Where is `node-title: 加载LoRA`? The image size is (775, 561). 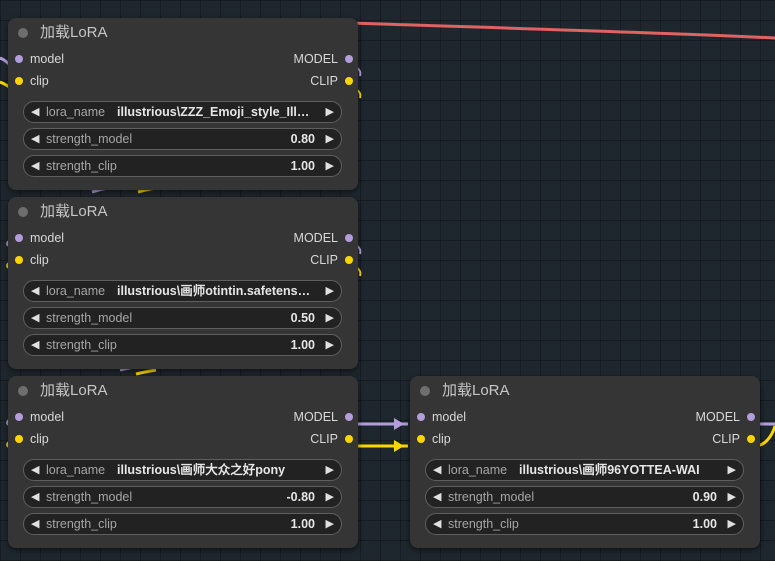
node-title: 加载LoRA is located at coordinates (74, 390).